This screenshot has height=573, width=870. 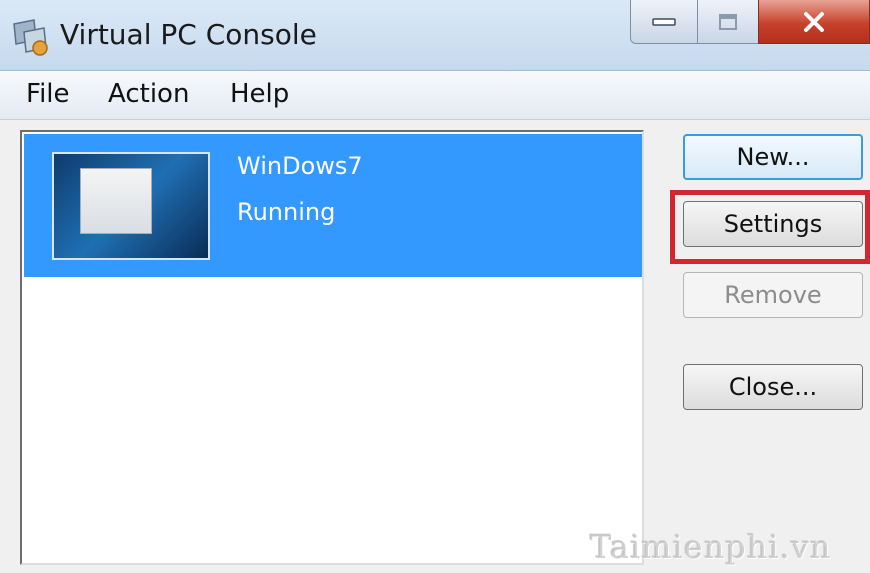 What do you see at coordinates (116, 201) in the screenshot?
I see `vm-thumbnail-window` at bounding box center [116, 201].